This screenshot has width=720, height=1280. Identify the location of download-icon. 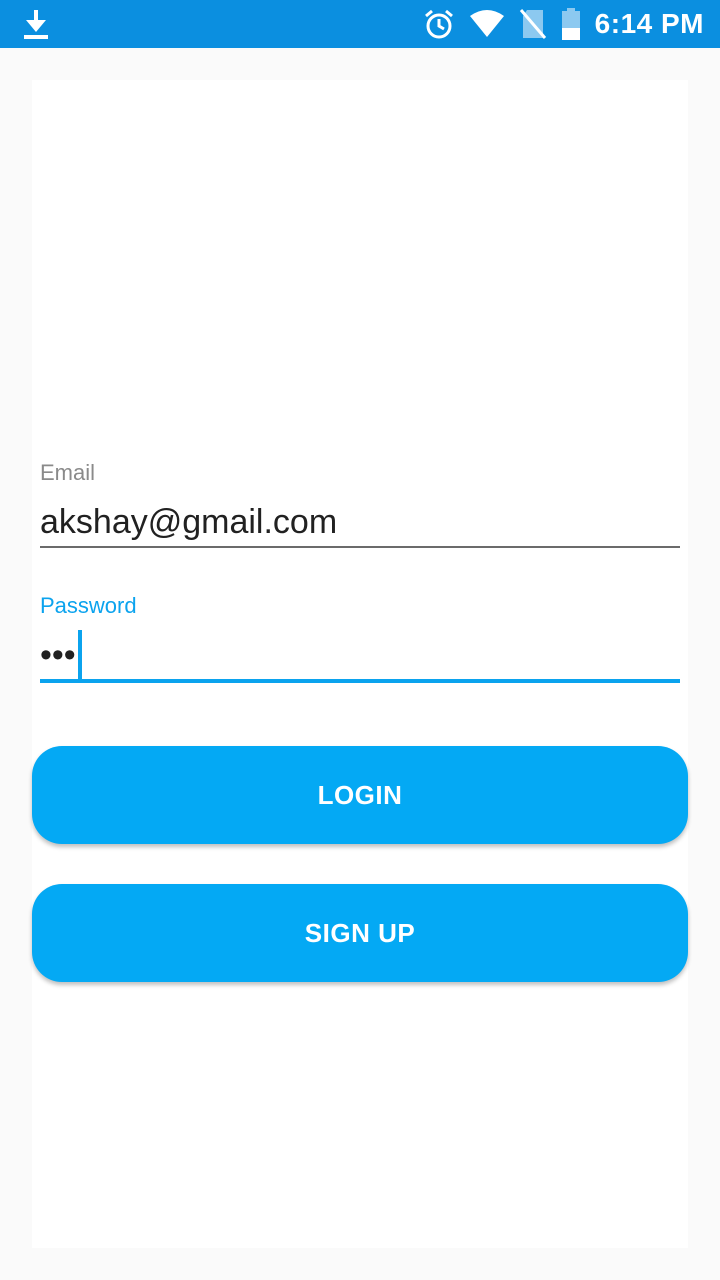
(36, 24).